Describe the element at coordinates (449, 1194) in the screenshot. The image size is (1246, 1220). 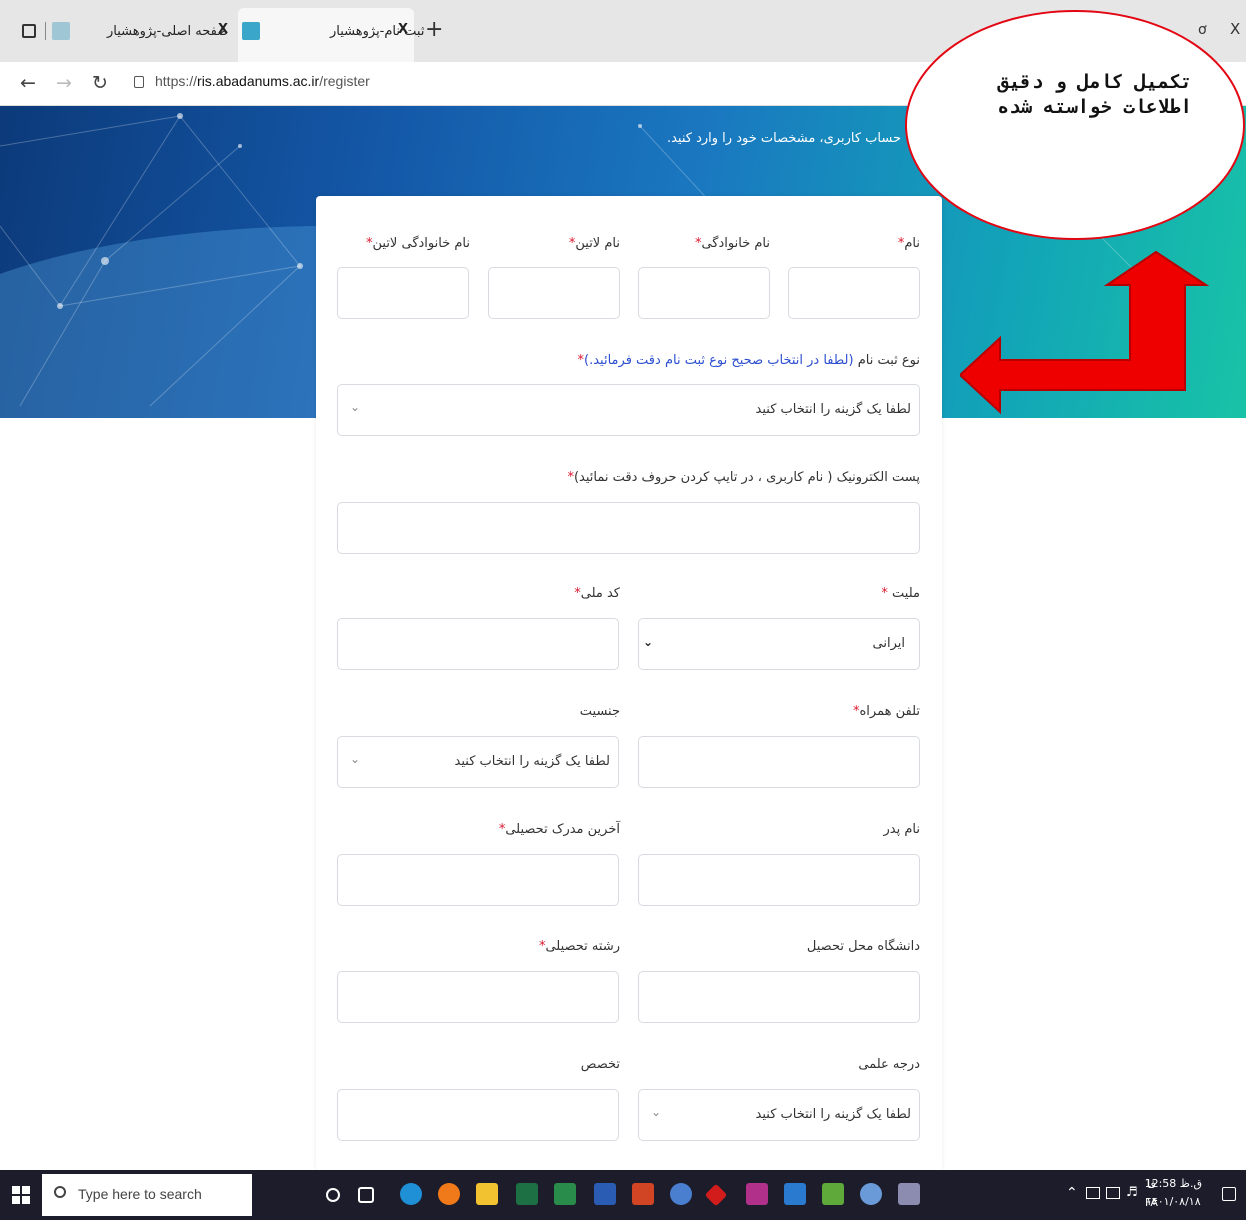
I see `firefox-icon` at that location.